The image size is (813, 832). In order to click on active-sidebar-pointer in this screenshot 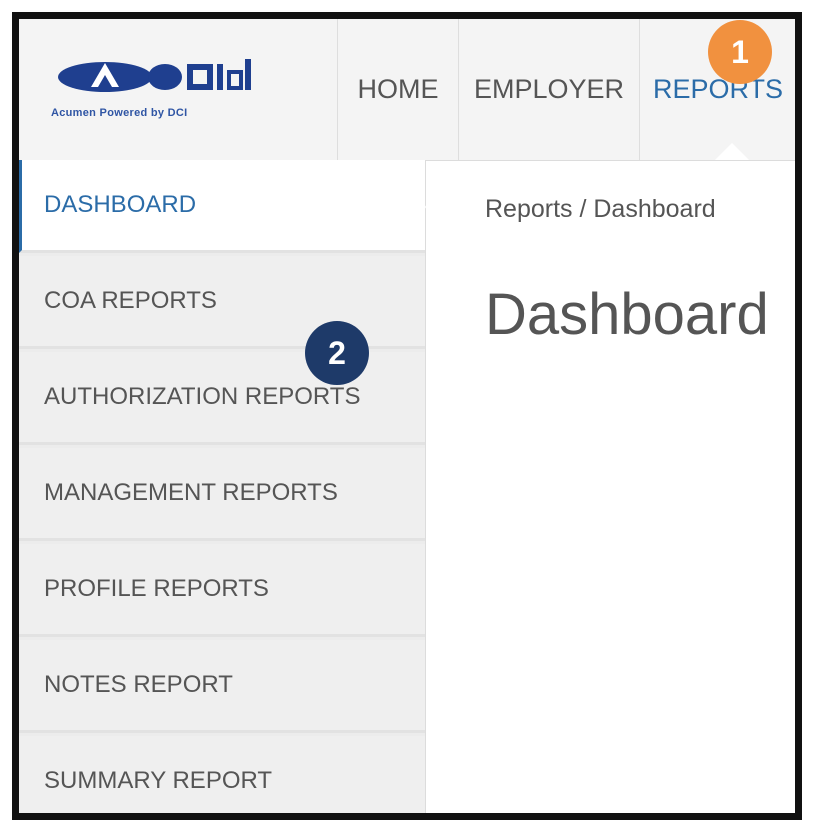, I will do `click(432, 207)`.